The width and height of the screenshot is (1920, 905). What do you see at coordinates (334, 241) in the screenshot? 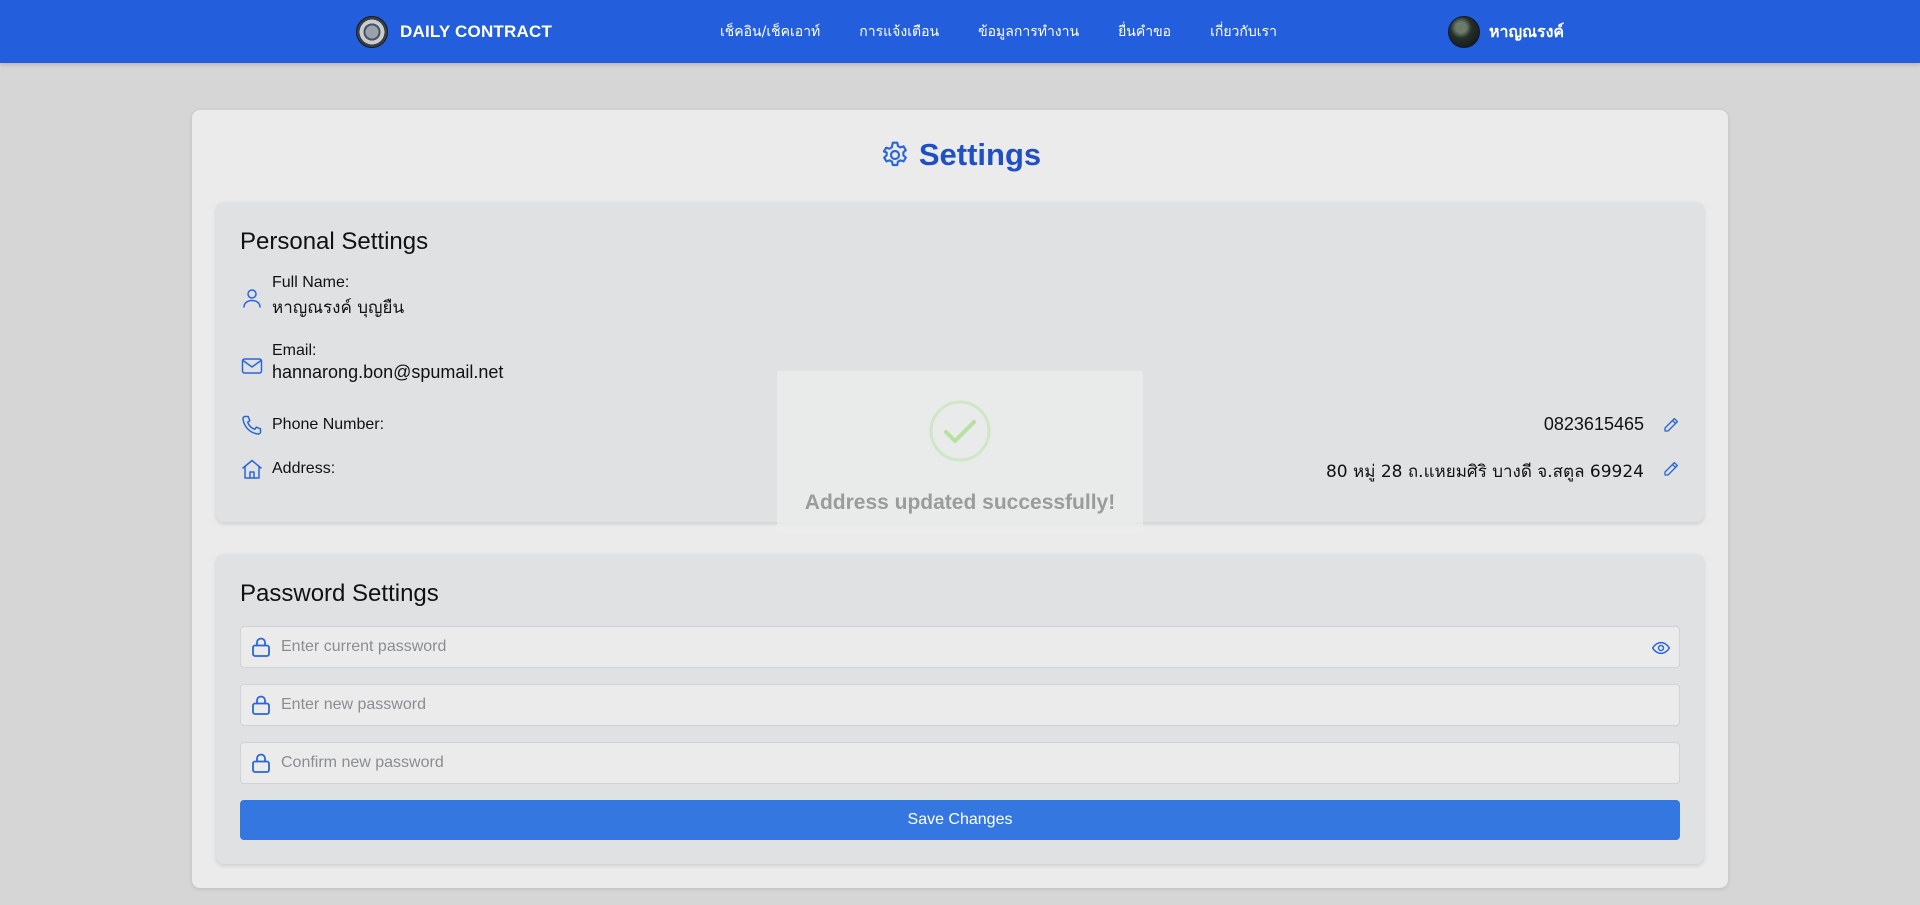
I see `personal-settings-title: Personal Settings` at bounding box center [334, 241].